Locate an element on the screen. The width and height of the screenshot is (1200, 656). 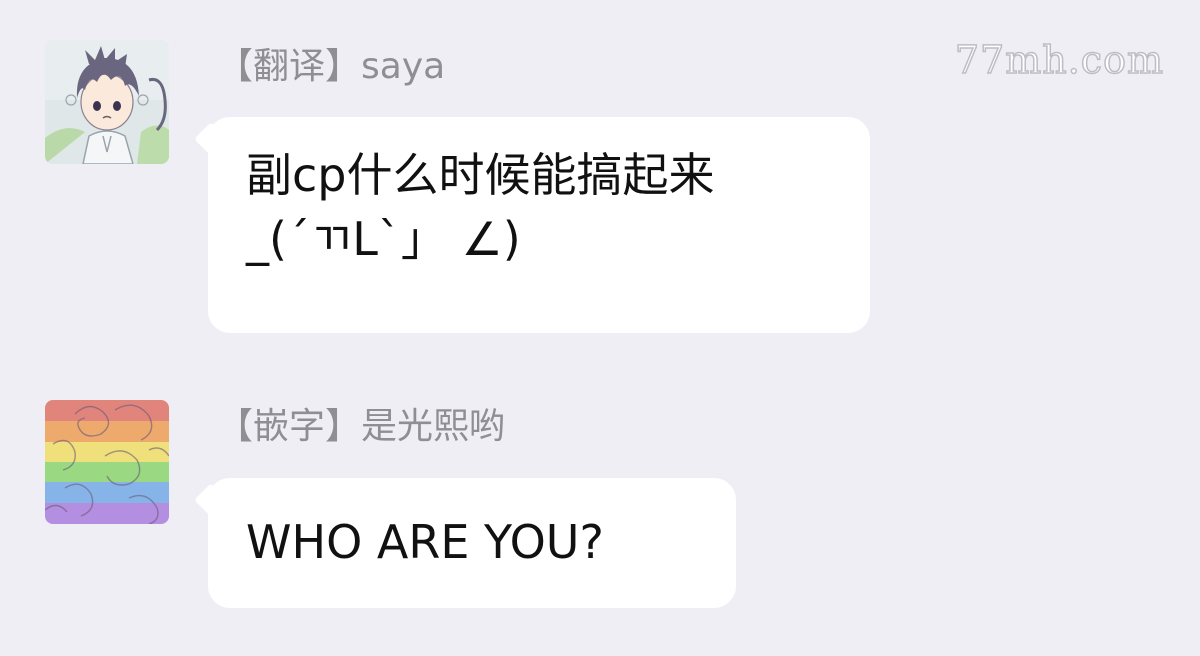
message-text-line: 副cp什么时候能搞起来 is located at coordinates (480, 175).